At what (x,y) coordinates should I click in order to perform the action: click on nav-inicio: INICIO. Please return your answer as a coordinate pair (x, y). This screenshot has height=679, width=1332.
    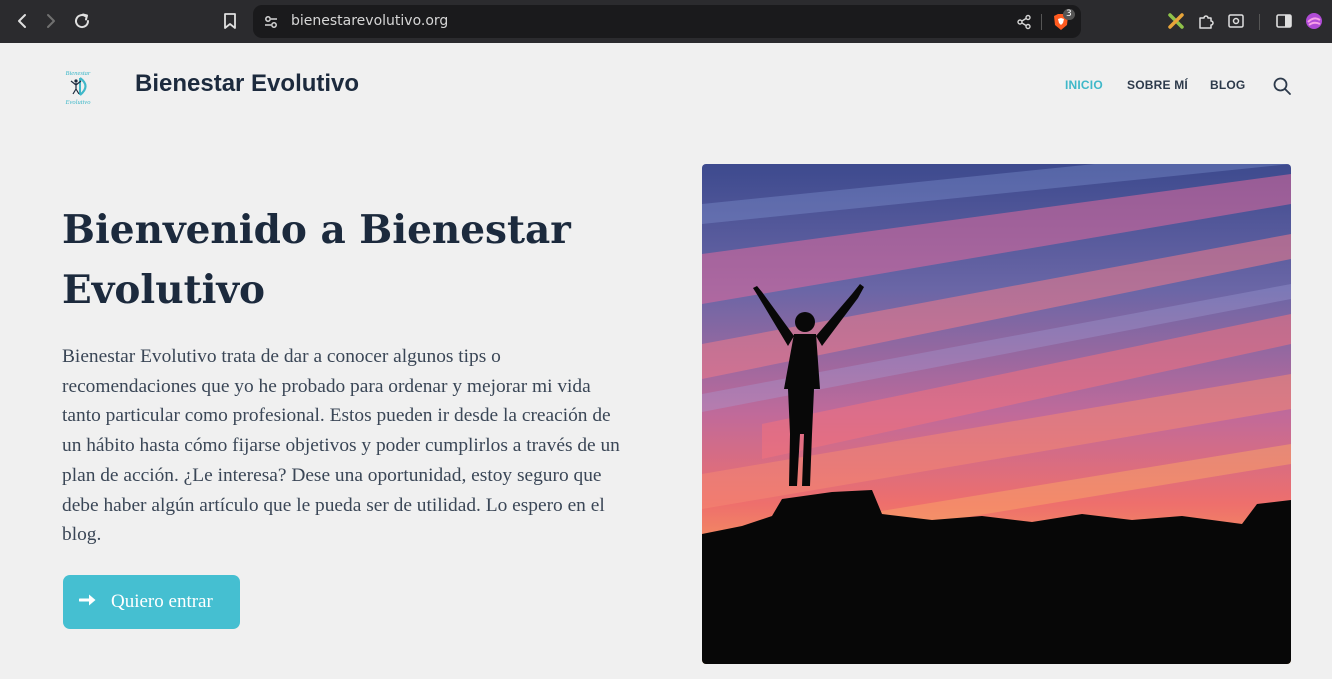
    Looking at the image, I should click on (1084, 85).